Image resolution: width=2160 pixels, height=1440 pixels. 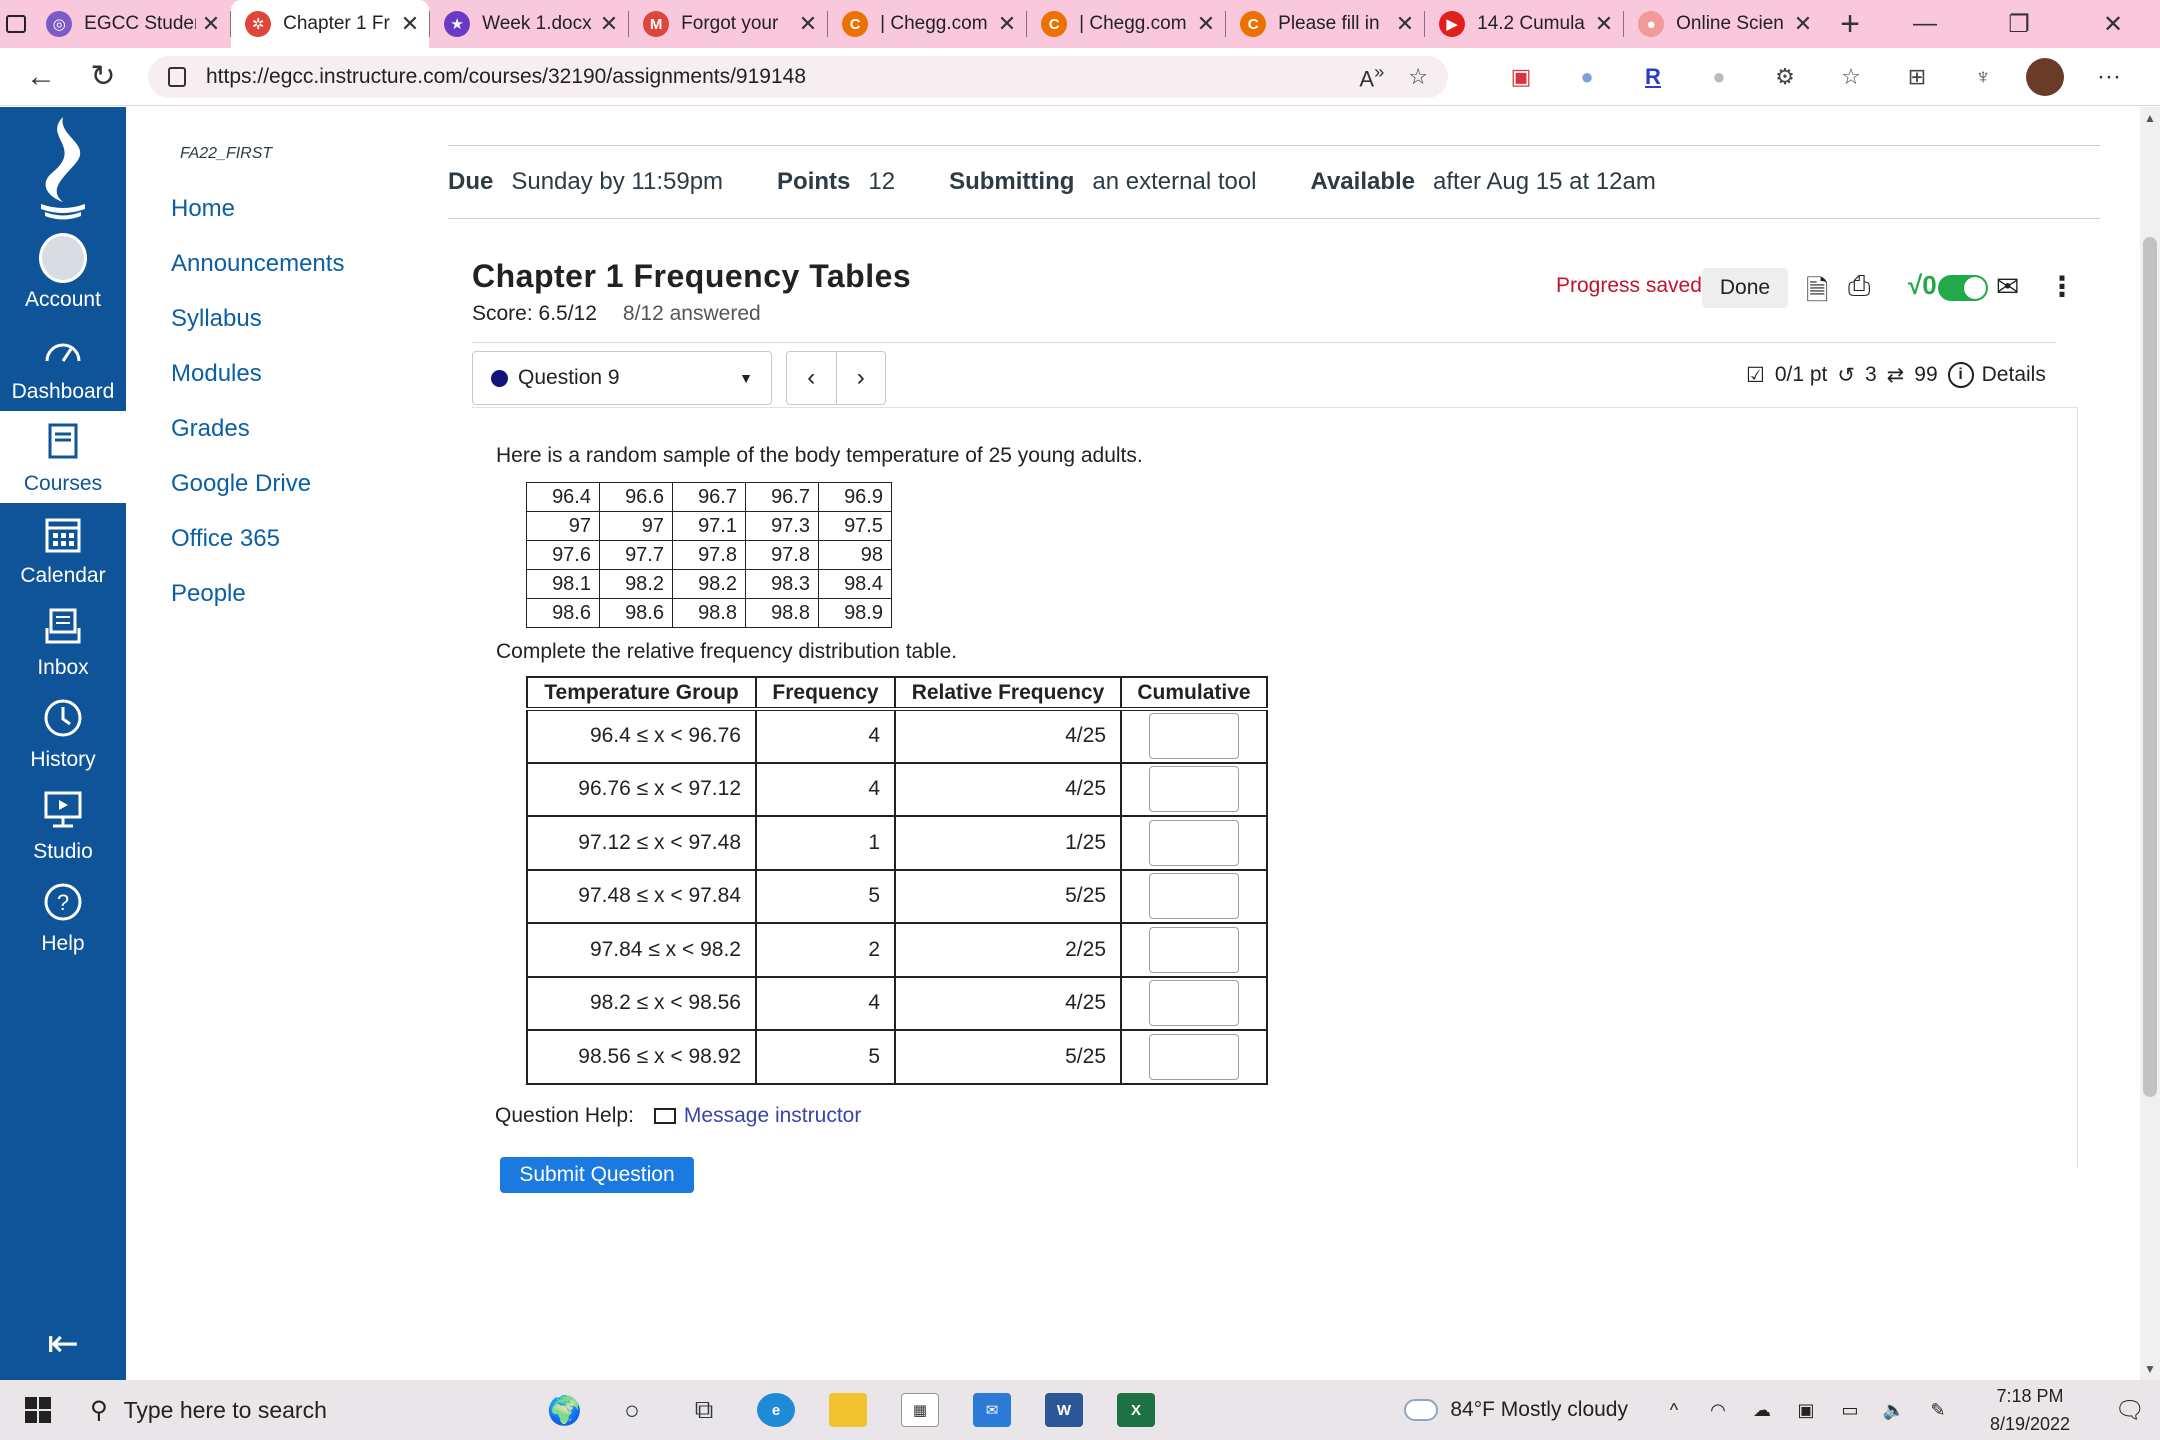 What do you see at coordinates (63, 167) in the screenshot?
I see `college-logo` at bounding box center [63, 167].